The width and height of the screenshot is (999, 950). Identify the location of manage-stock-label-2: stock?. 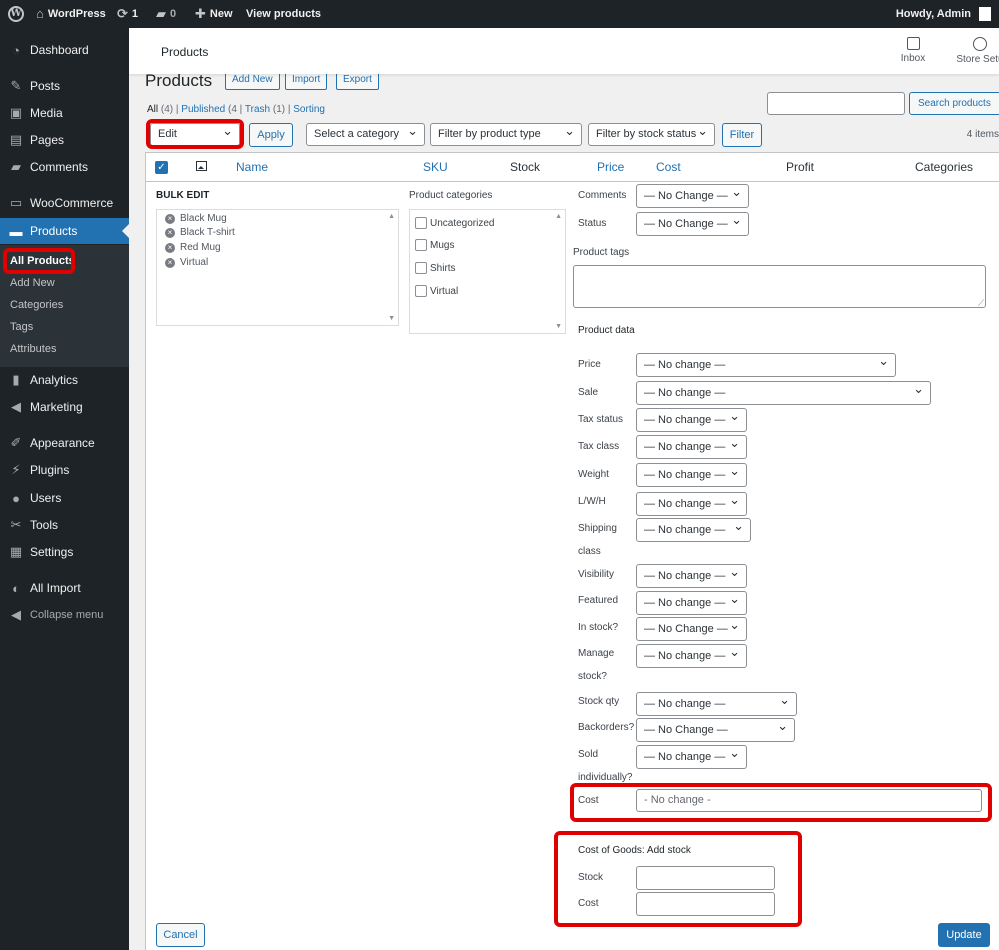
(592, 676).